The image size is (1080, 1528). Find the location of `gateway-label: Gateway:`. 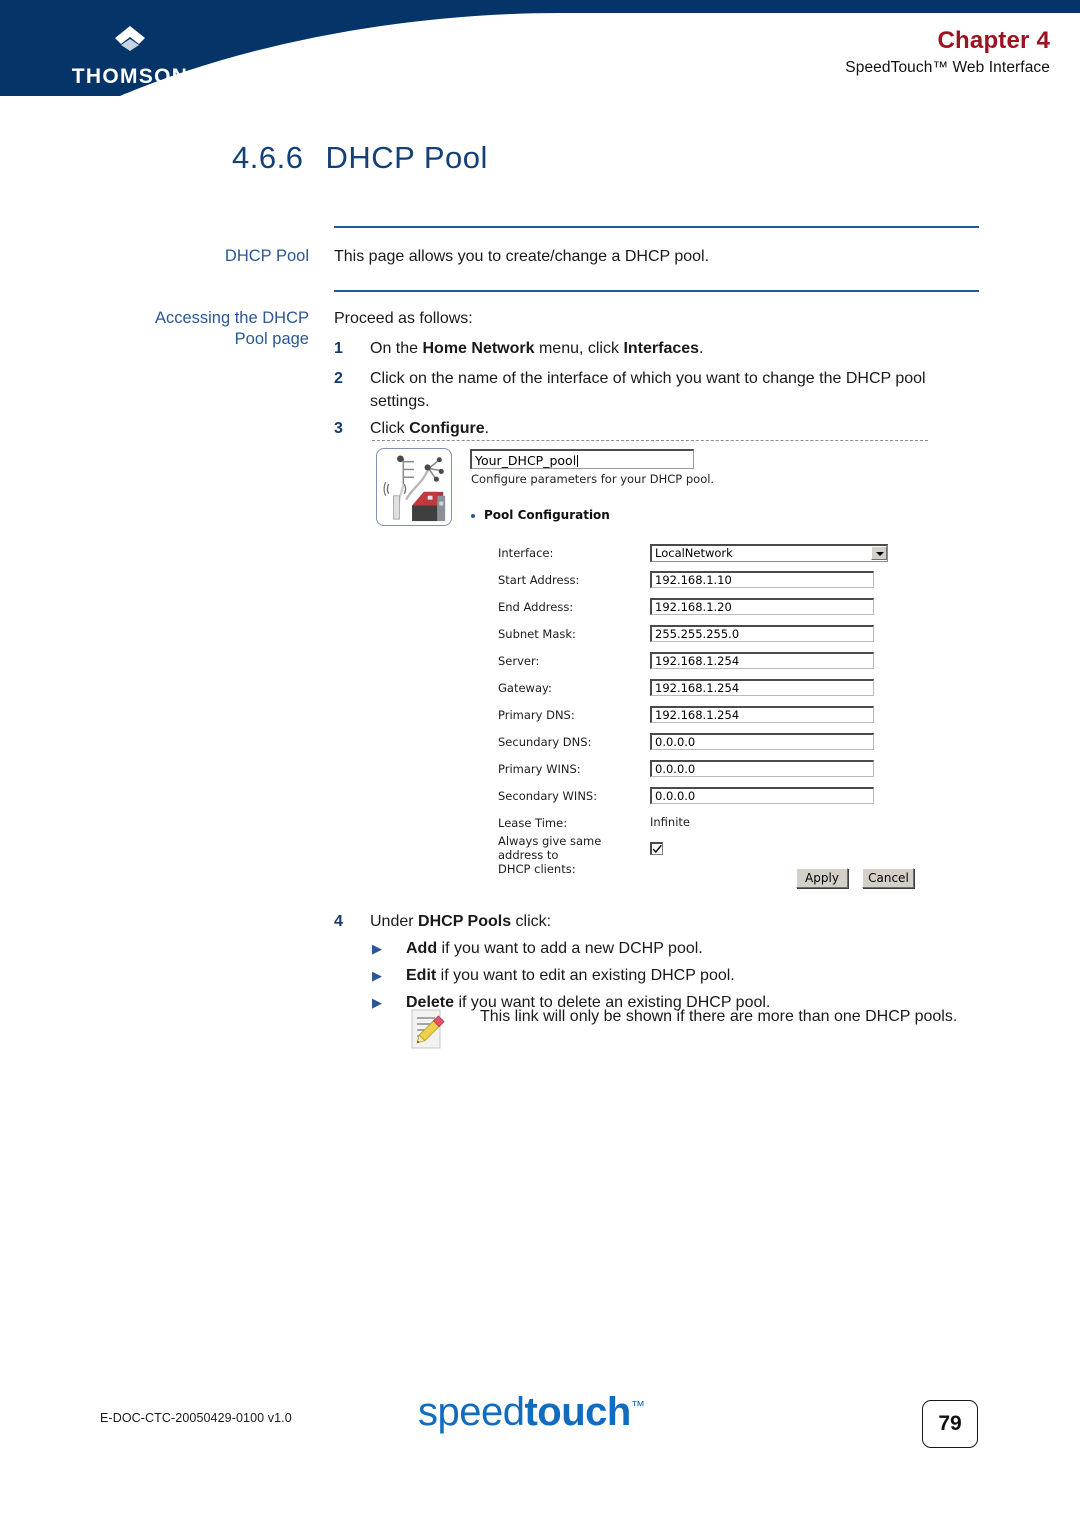

gateway-label: Gateway: is located at coordinates (525, 688).